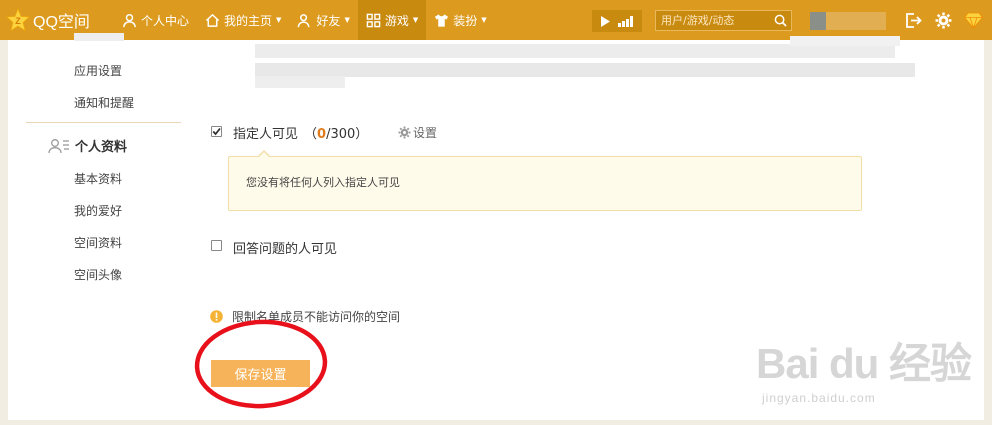 This screenshot has height=425, width=992. I want to click on warning-icon, so click(216, 316).